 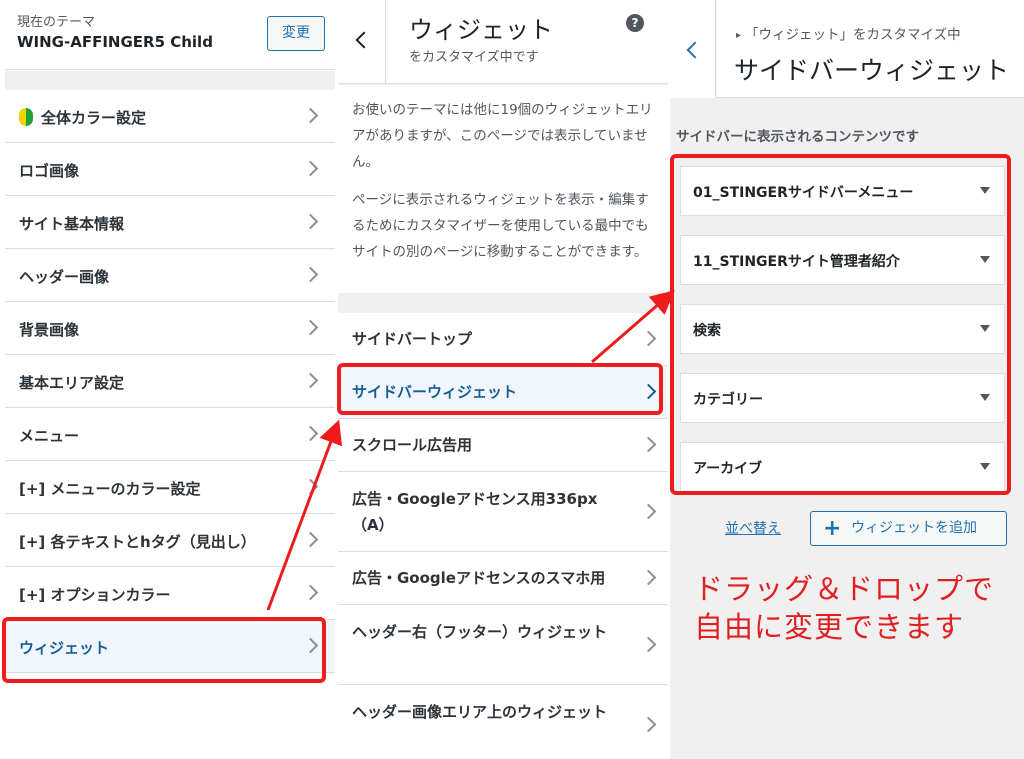 I want to click on arrow-to-sidebar-widget-area, so click(x=304, y=515).